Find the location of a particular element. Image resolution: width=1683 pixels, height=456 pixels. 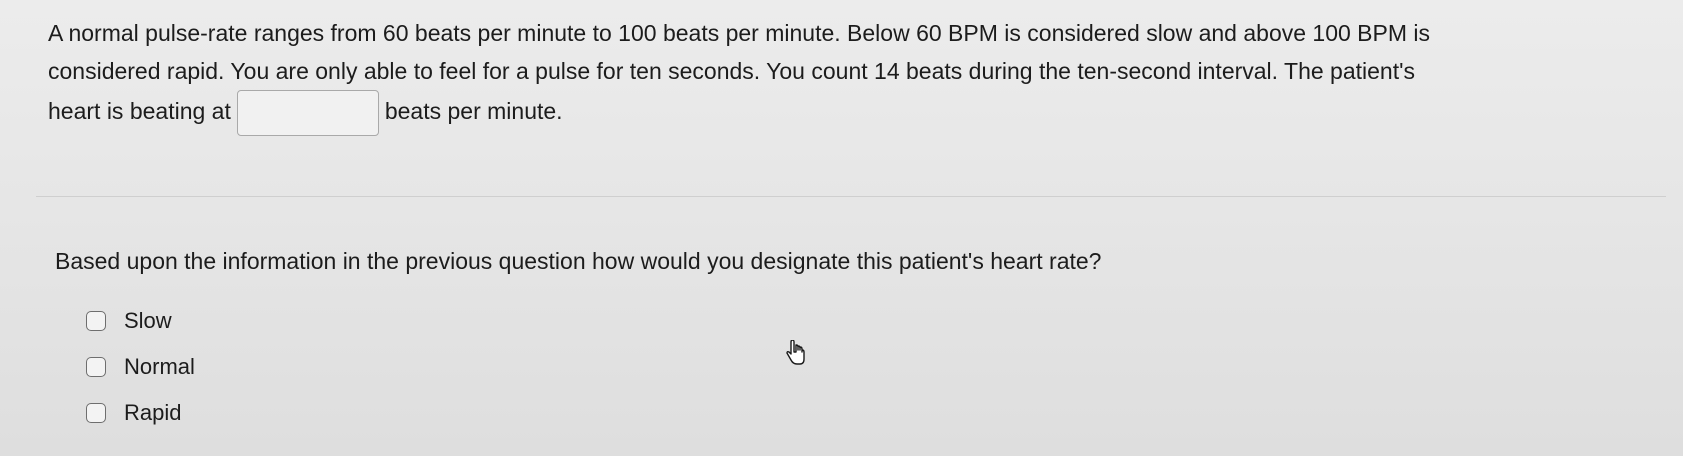

question-1-line-3: heart is beating at beats per minute. is located at coordinates (848, 113).